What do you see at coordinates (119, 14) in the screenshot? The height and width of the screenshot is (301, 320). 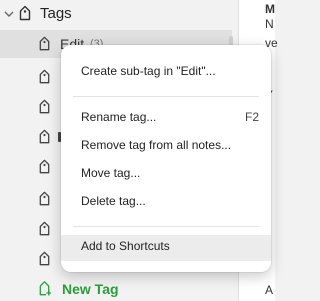 I see `tags-header: Tags` at bounding box center [119, 14].